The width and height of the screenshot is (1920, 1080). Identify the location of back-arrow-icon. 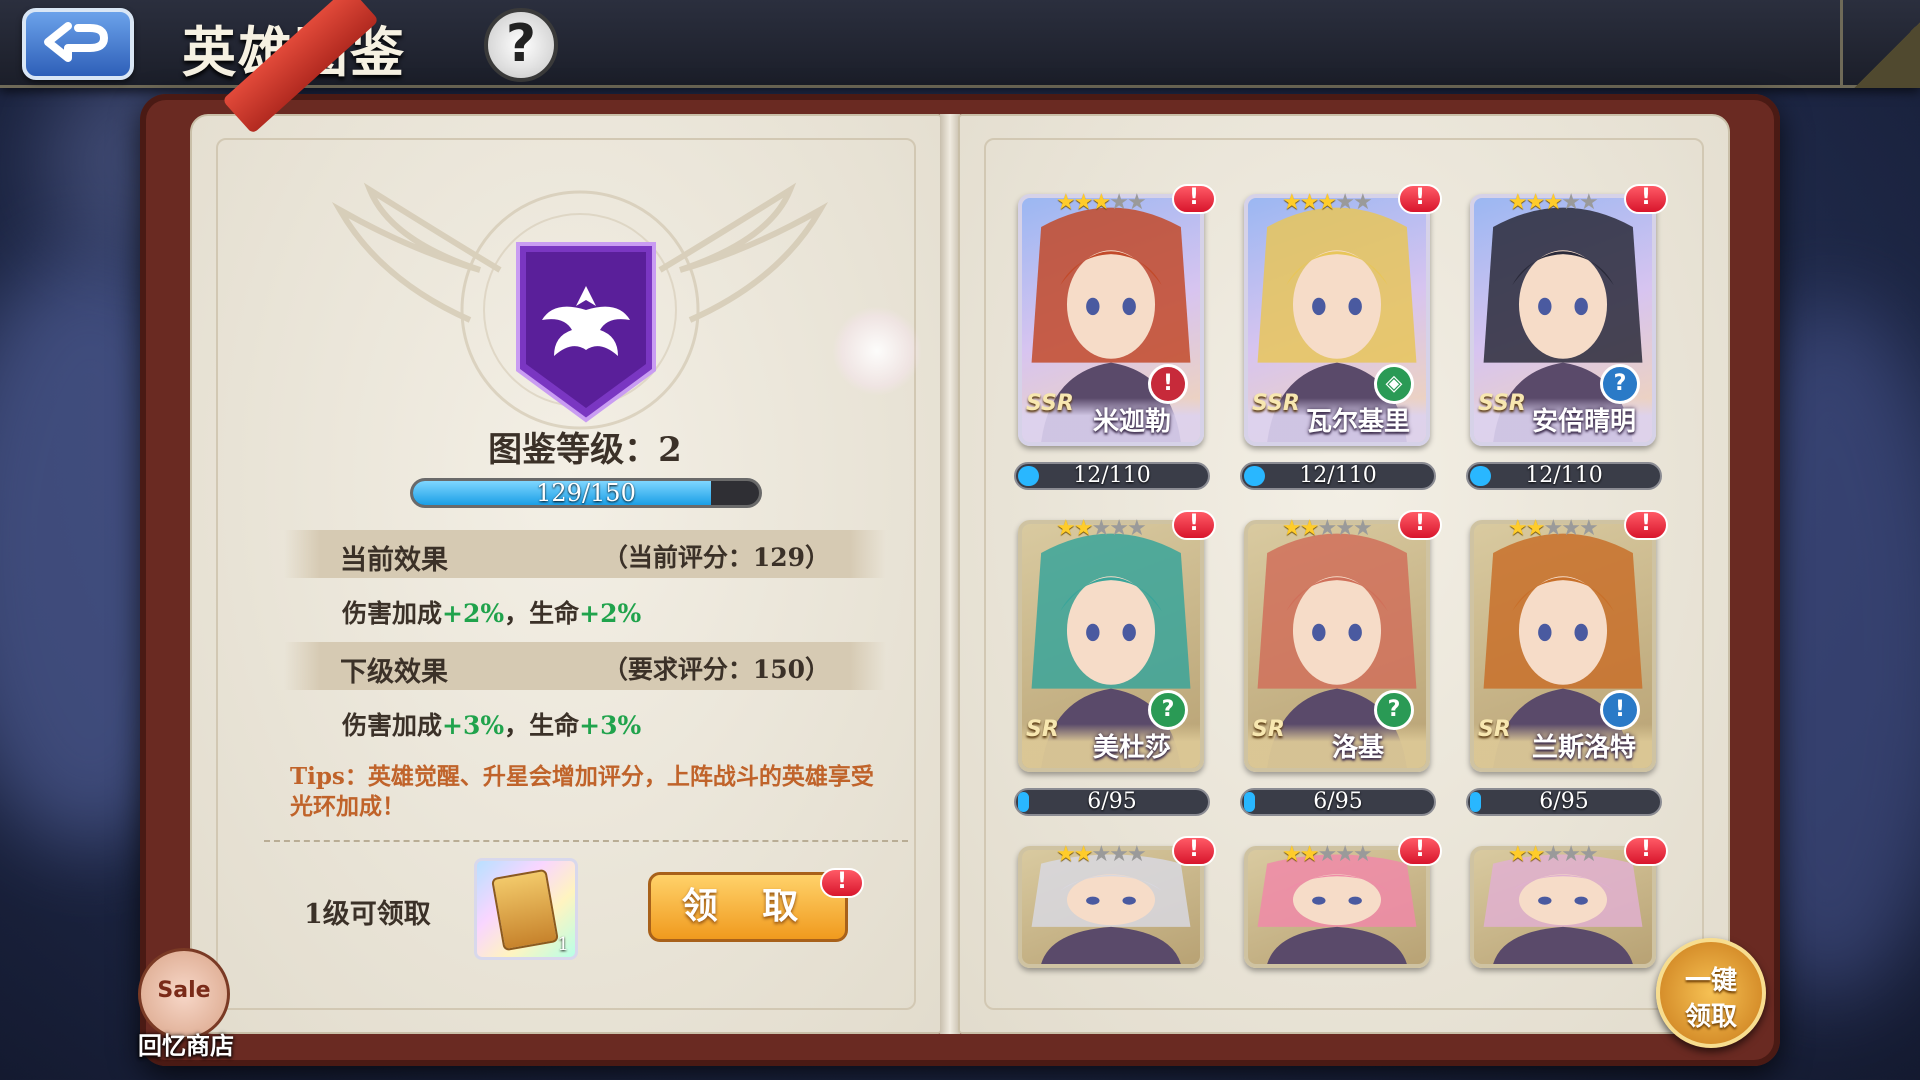
(76, 42).